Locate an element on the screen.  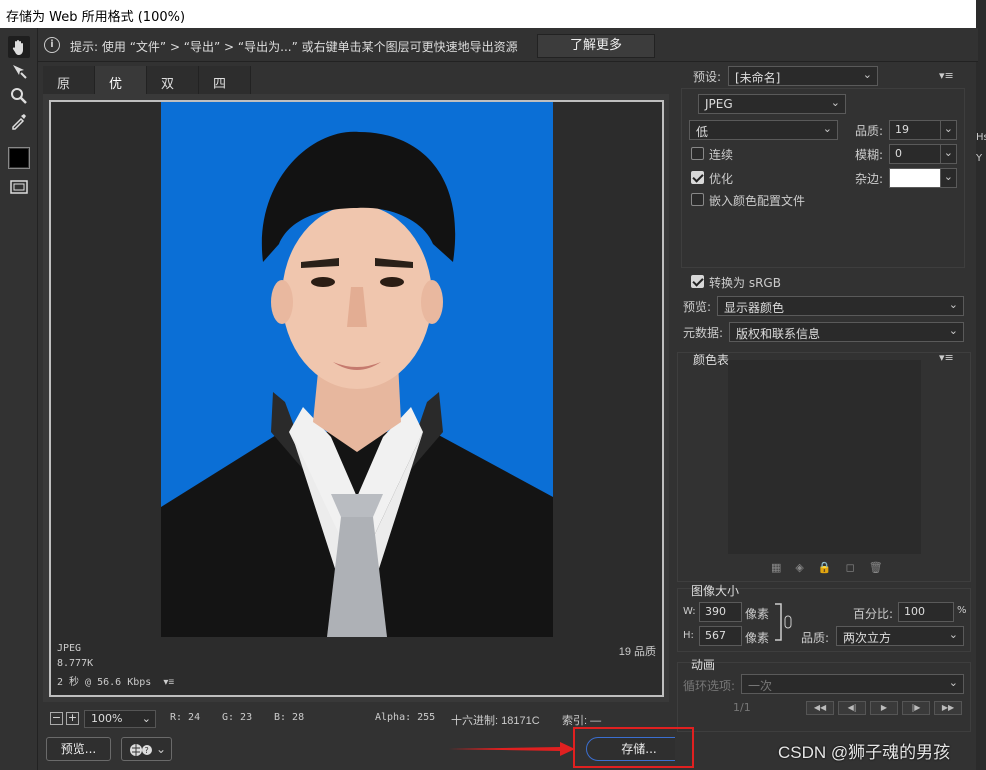
animation-group is located at coordinates (824, 697).